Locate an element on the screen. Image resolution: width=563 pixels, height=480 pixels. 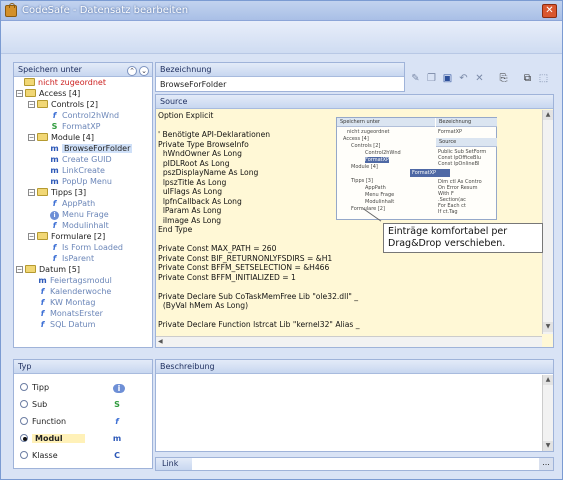
tree-item: nicht zugeordnet is located at coordinates (65, 83).